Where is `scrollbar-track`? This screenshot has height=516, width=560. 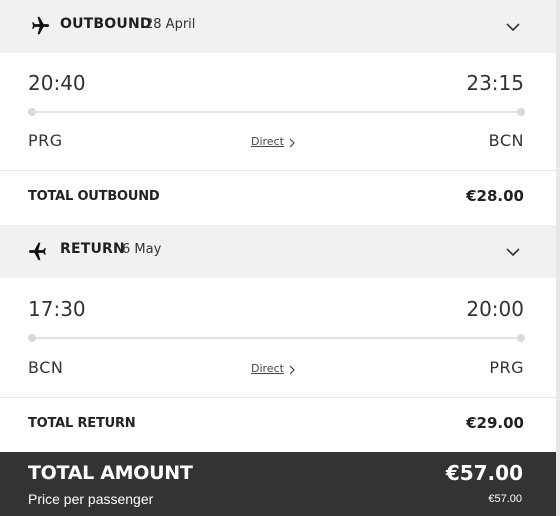 scrollbar-track is located at coordinates (558, 258).